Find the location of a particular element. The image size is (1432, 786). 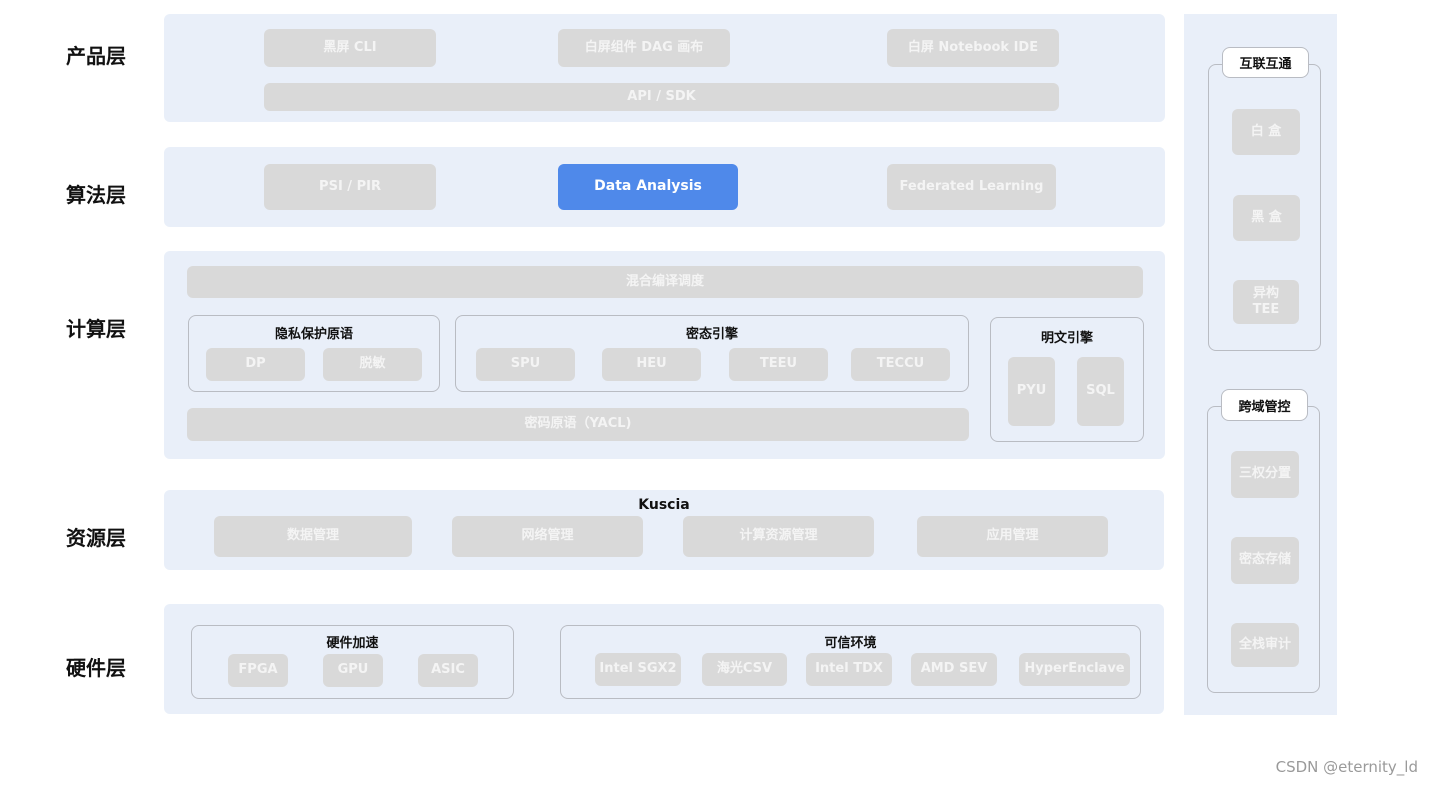

layer-label-product: 产品层 is located at coordinates (96, 56).